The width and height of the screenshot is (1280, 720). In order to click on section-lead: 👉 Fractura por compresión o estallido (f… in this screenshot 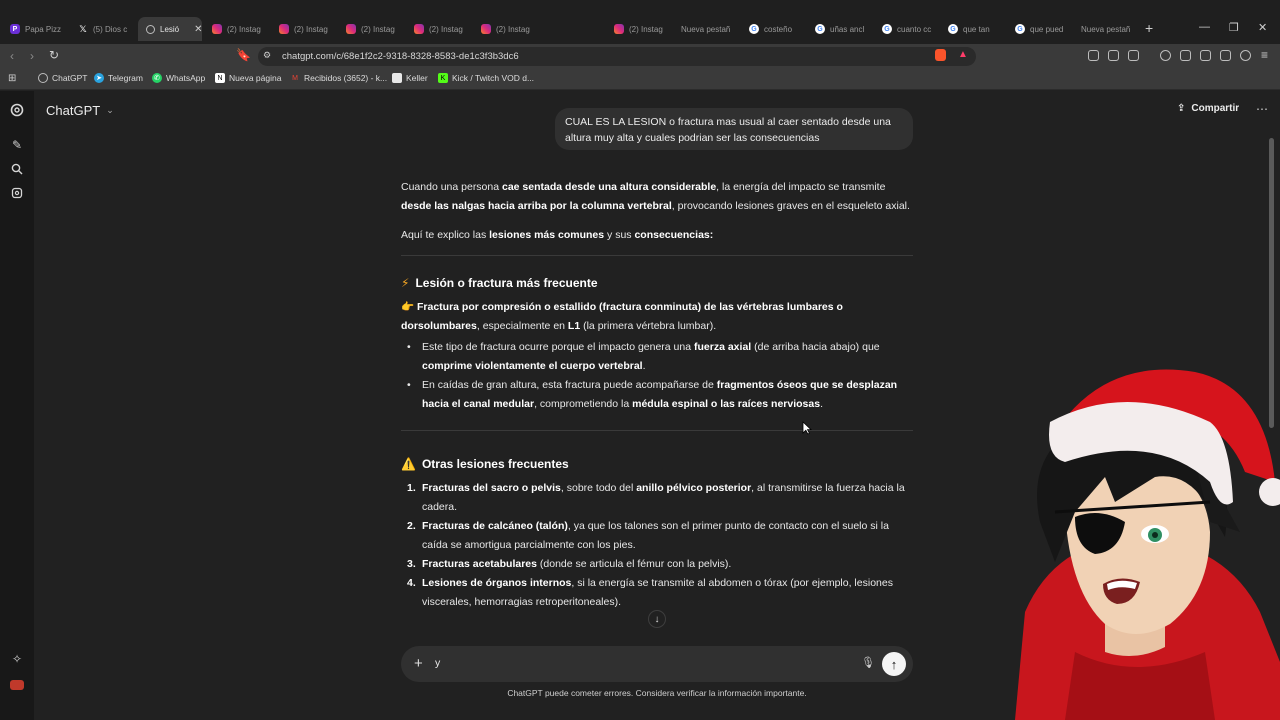, I will do `click(622, 316)`.